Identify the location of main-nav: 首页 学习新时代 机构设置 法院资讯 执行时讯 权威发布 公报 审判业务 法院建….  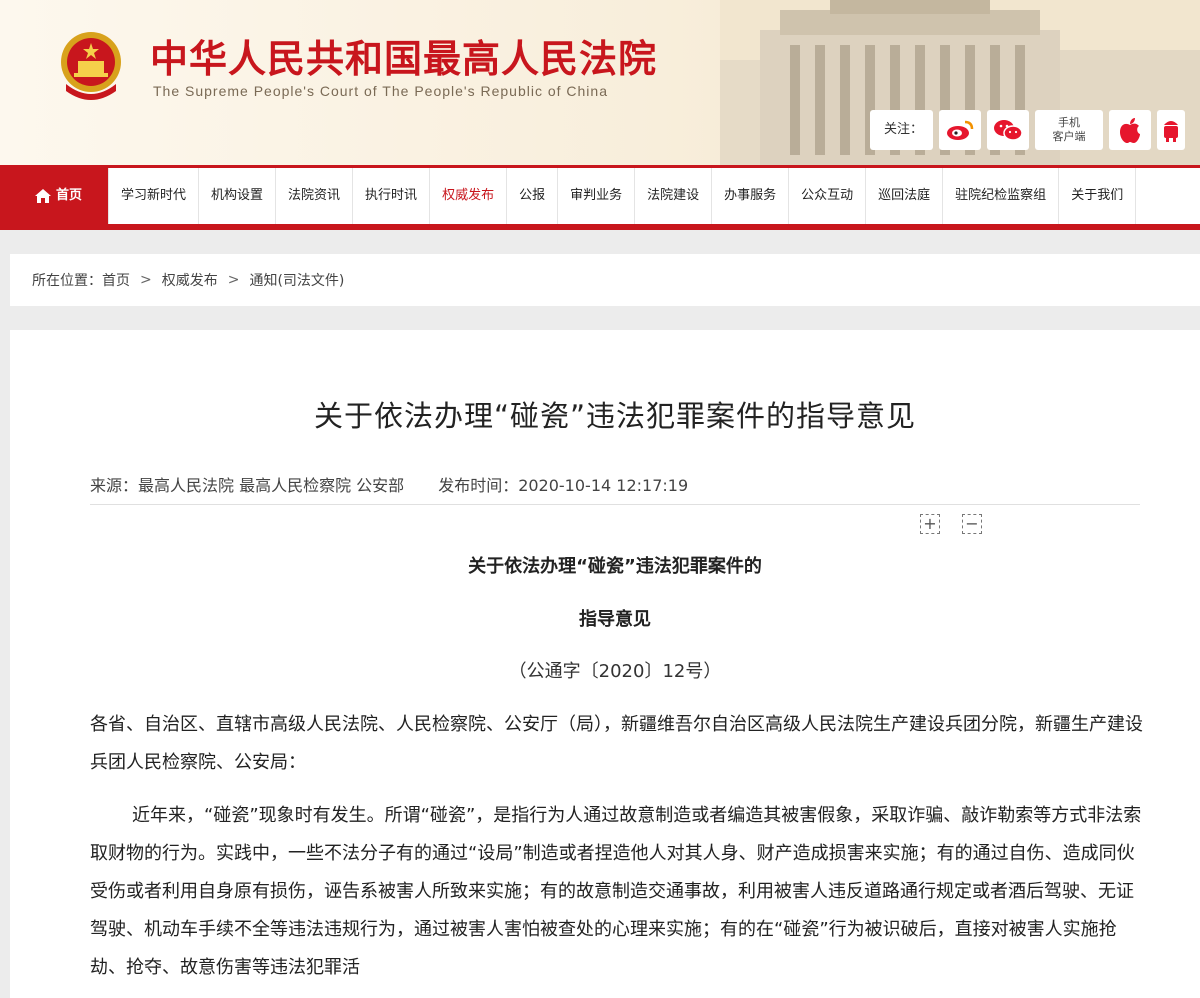
(600, 197).